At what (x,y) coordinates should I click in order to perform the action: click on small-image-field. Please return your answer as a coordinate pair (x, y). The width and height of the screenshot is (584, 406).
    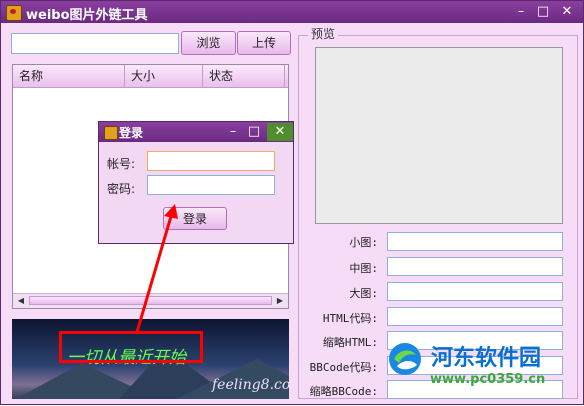
    Looking at the image, I should click on (475, 241).